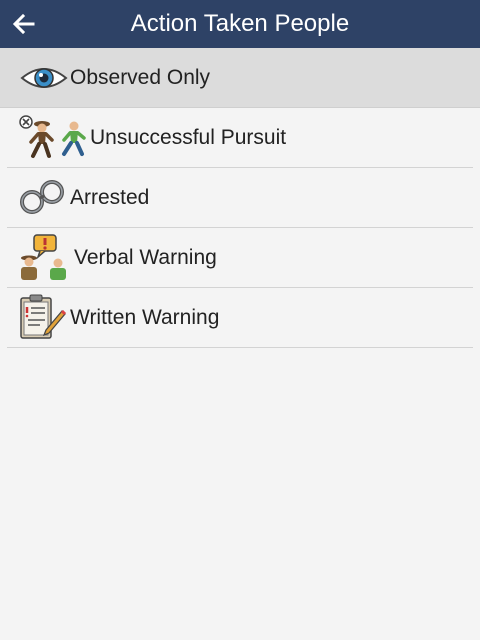  I want to click on list-item-observed-only: Observed Only, so click(240, 78).